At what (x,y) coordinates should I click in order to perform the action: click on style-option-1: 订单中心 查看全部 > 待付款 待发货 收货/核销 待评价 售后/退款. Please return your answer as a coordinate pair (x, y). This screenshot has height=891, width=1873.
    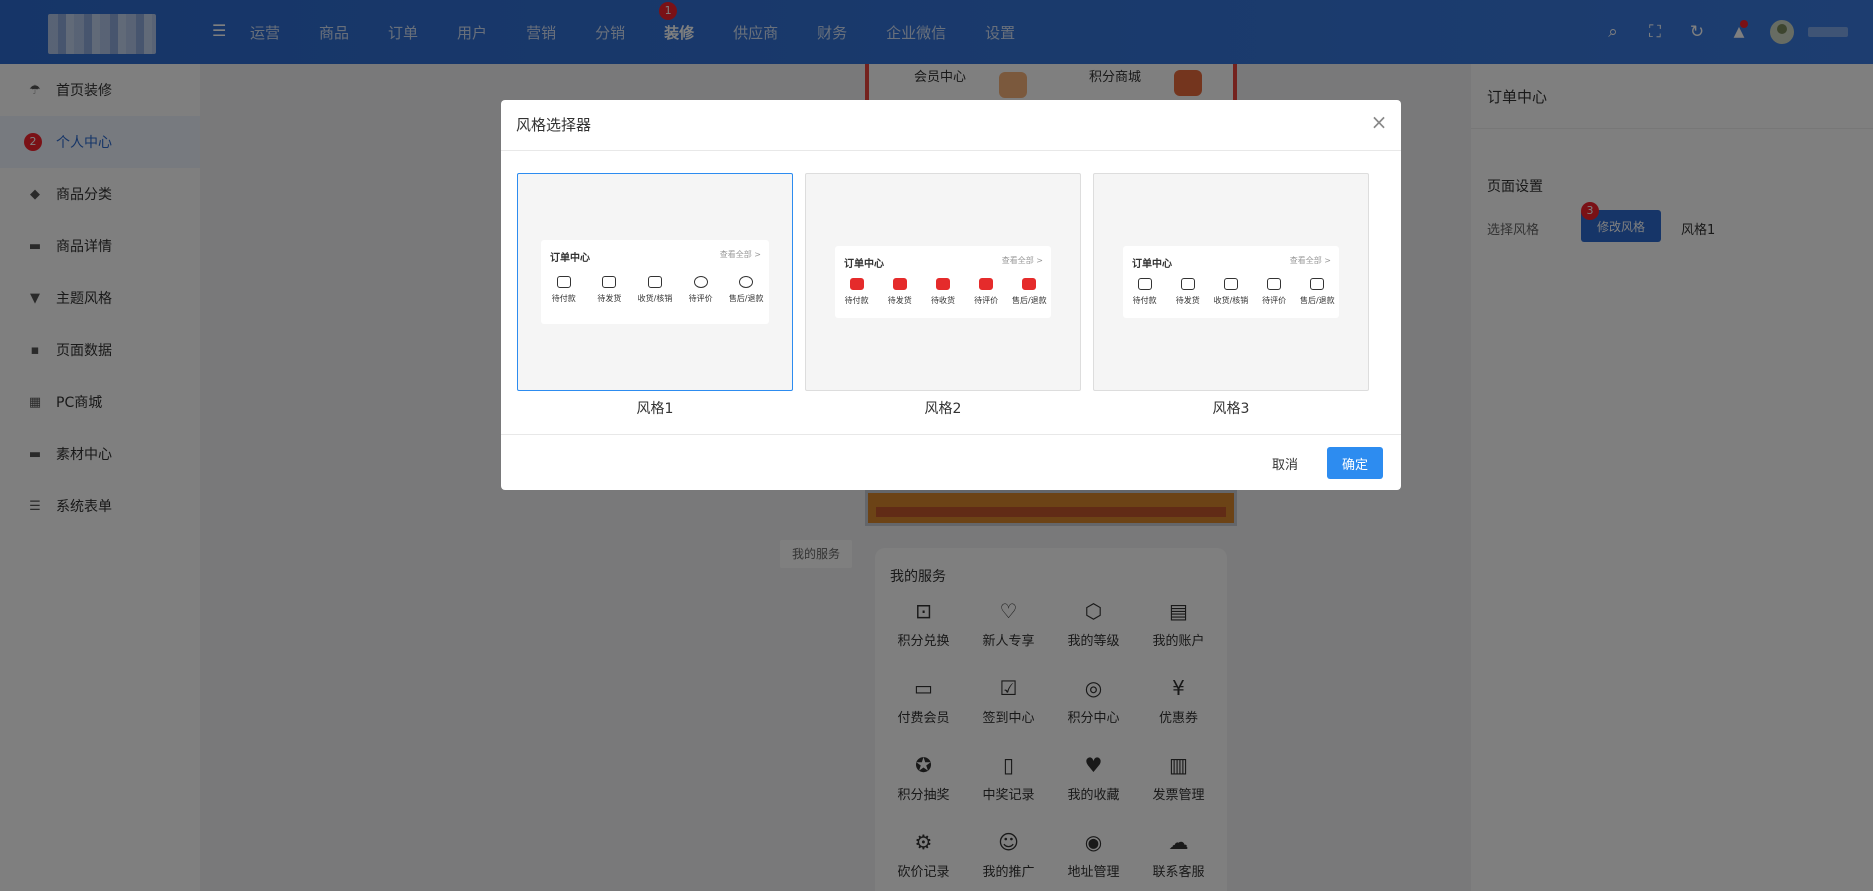
    Looking at the image, I should click on (655, 282).